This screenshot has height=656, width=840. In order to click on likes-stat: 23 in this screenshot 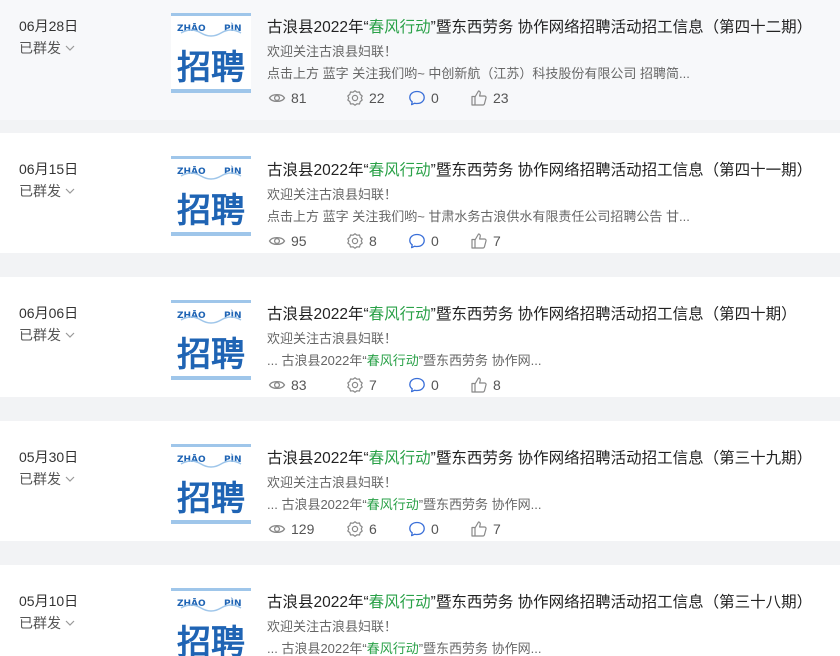, I will do `click(500, 98)`.